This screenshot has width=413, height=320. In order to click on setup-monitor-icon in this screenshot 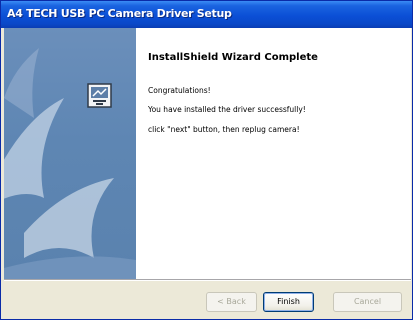, I will do `click(99, 95)`.